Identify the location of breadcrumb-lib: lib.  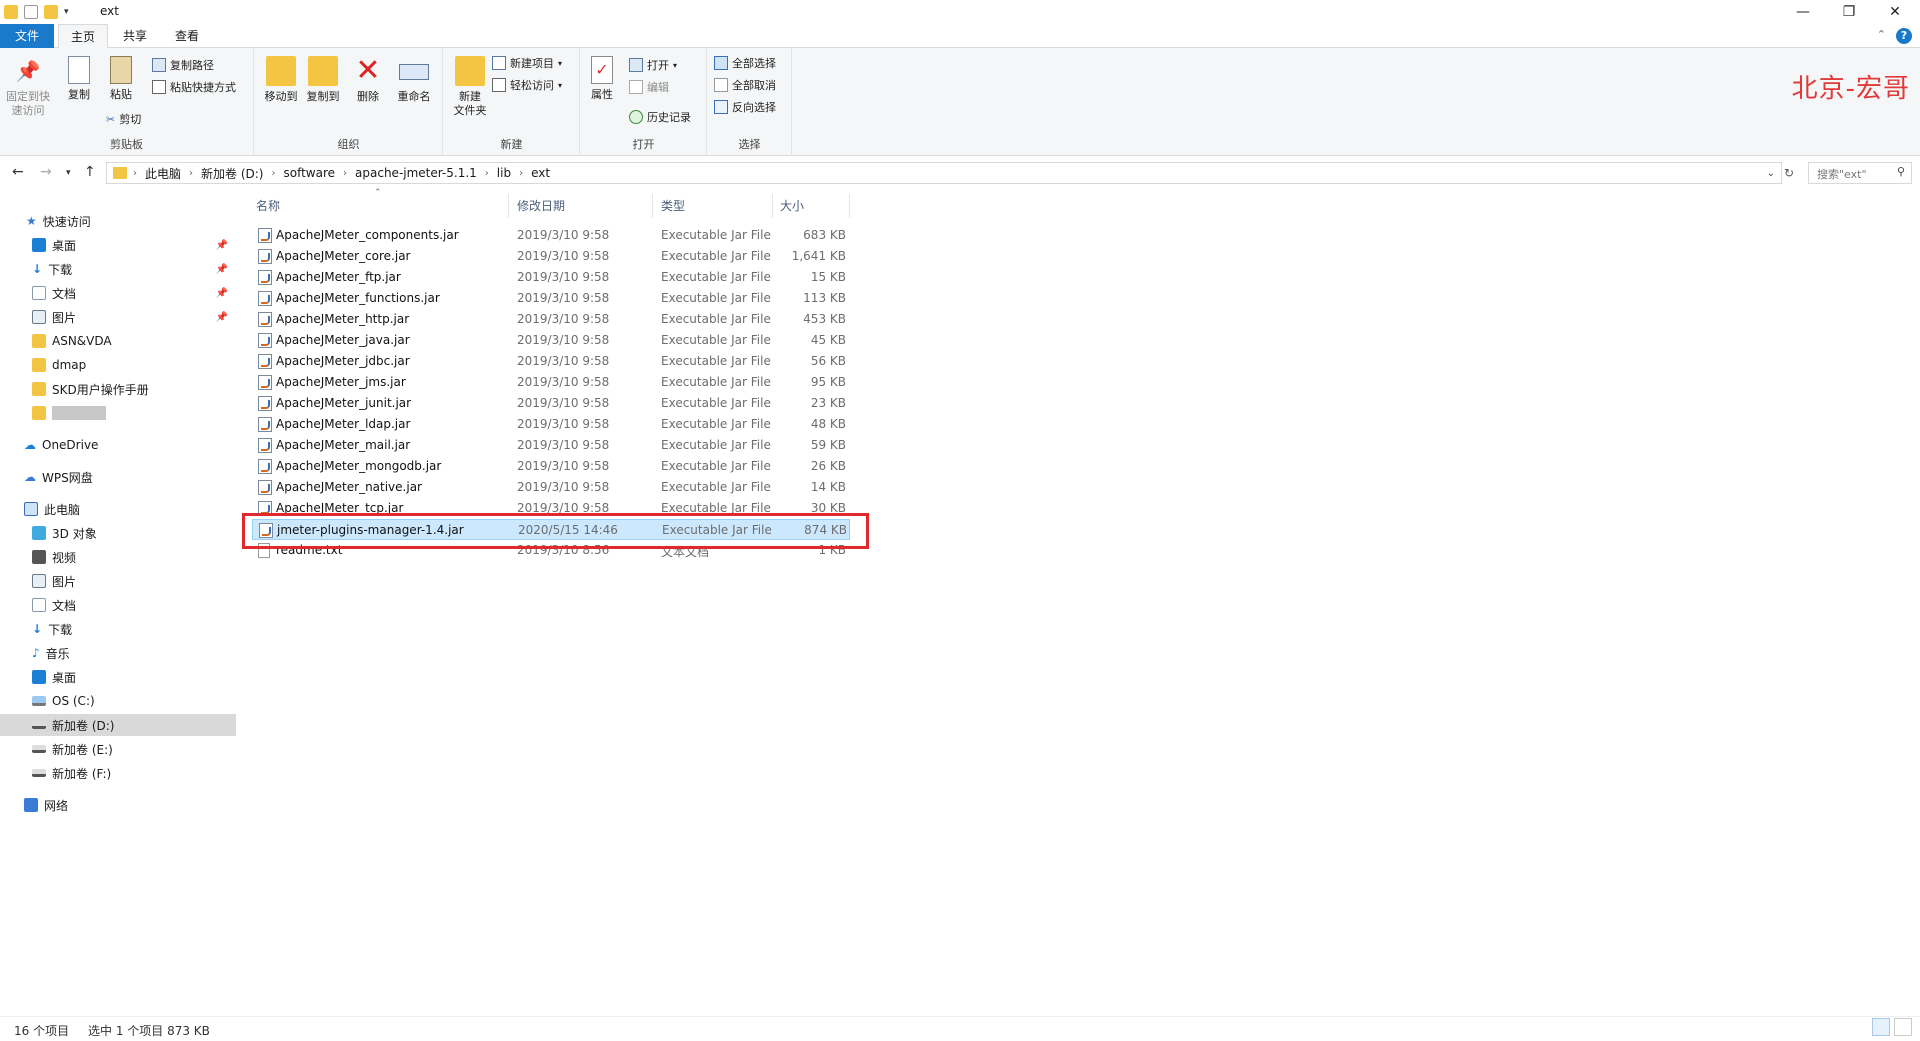
(504, 173).